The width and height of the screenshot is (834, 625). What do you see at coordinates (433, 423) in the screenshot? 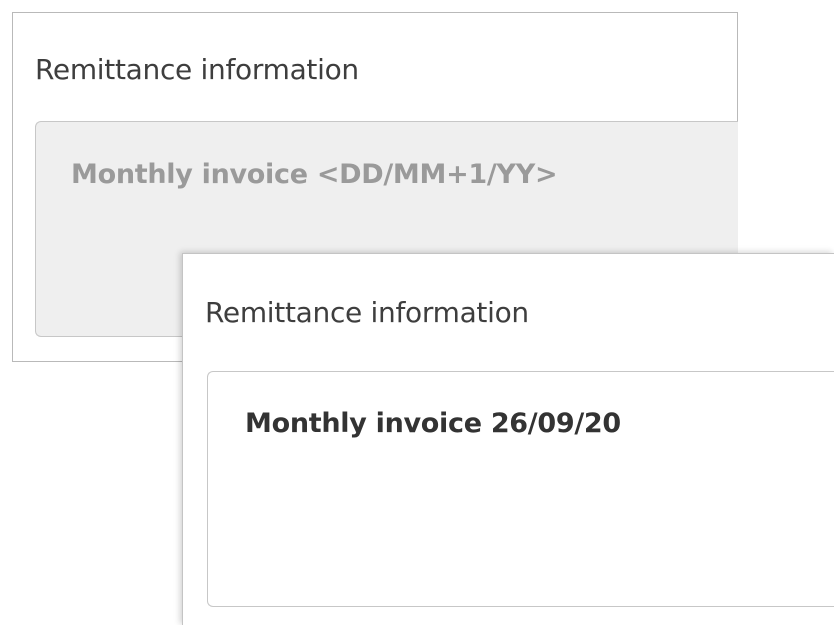
I see `remittance-result-value: Monthly invoice 26/09/20` at bounding box center [433, 423].